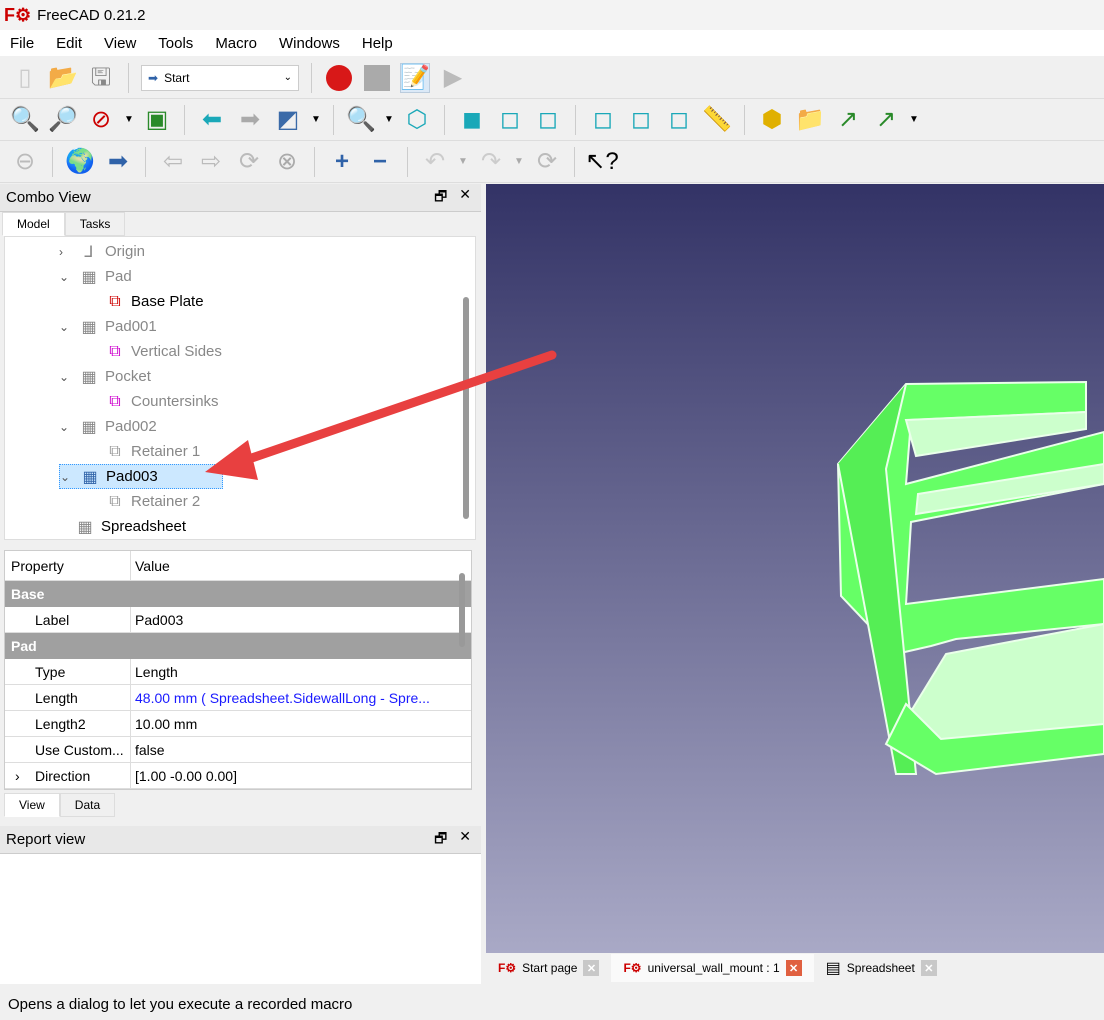 The image size is (1104, 1020). What do you see at coordinates (148, 750) in the screenshot?
I see `property-value: false` at bounding box center [148, 750].